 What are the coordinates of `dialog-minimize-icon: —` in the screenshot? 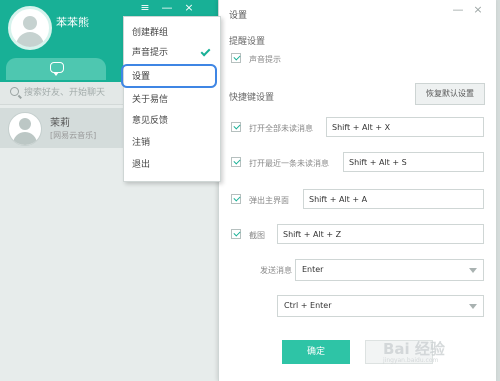 It's located at (458, 9).